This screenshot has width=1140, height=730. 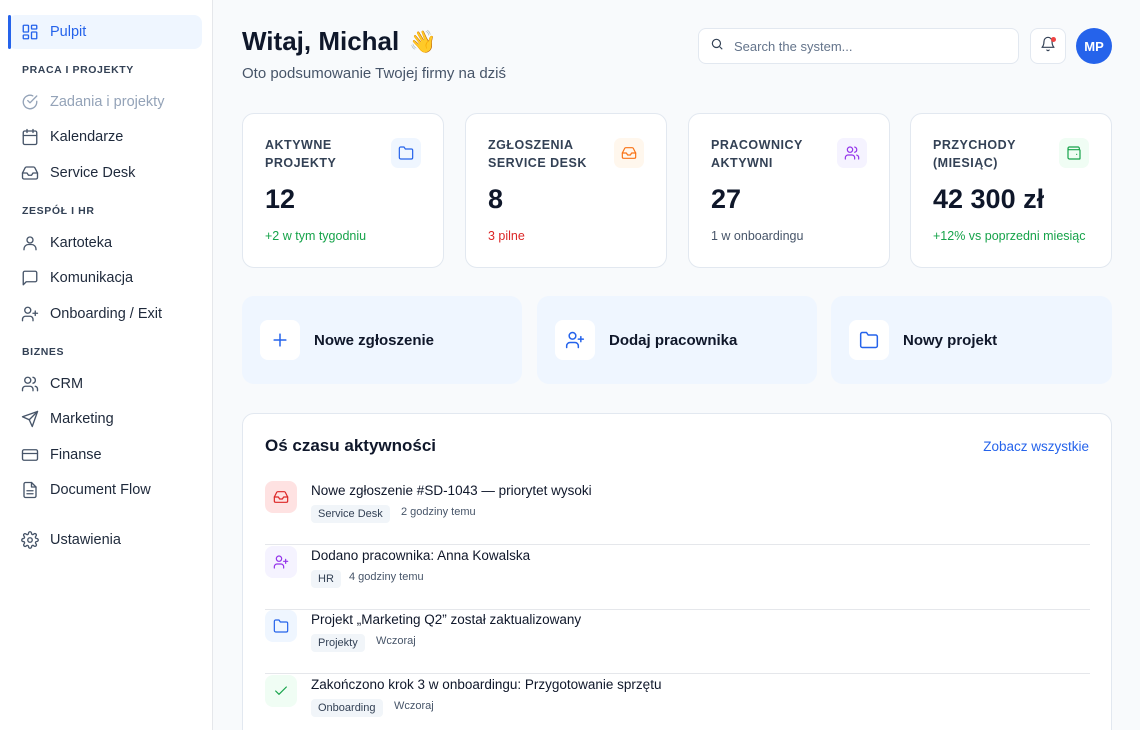 I want to click on timeline-item-text: Dodano pracownika: Anna Kowalska, so click(x=421, y=555).